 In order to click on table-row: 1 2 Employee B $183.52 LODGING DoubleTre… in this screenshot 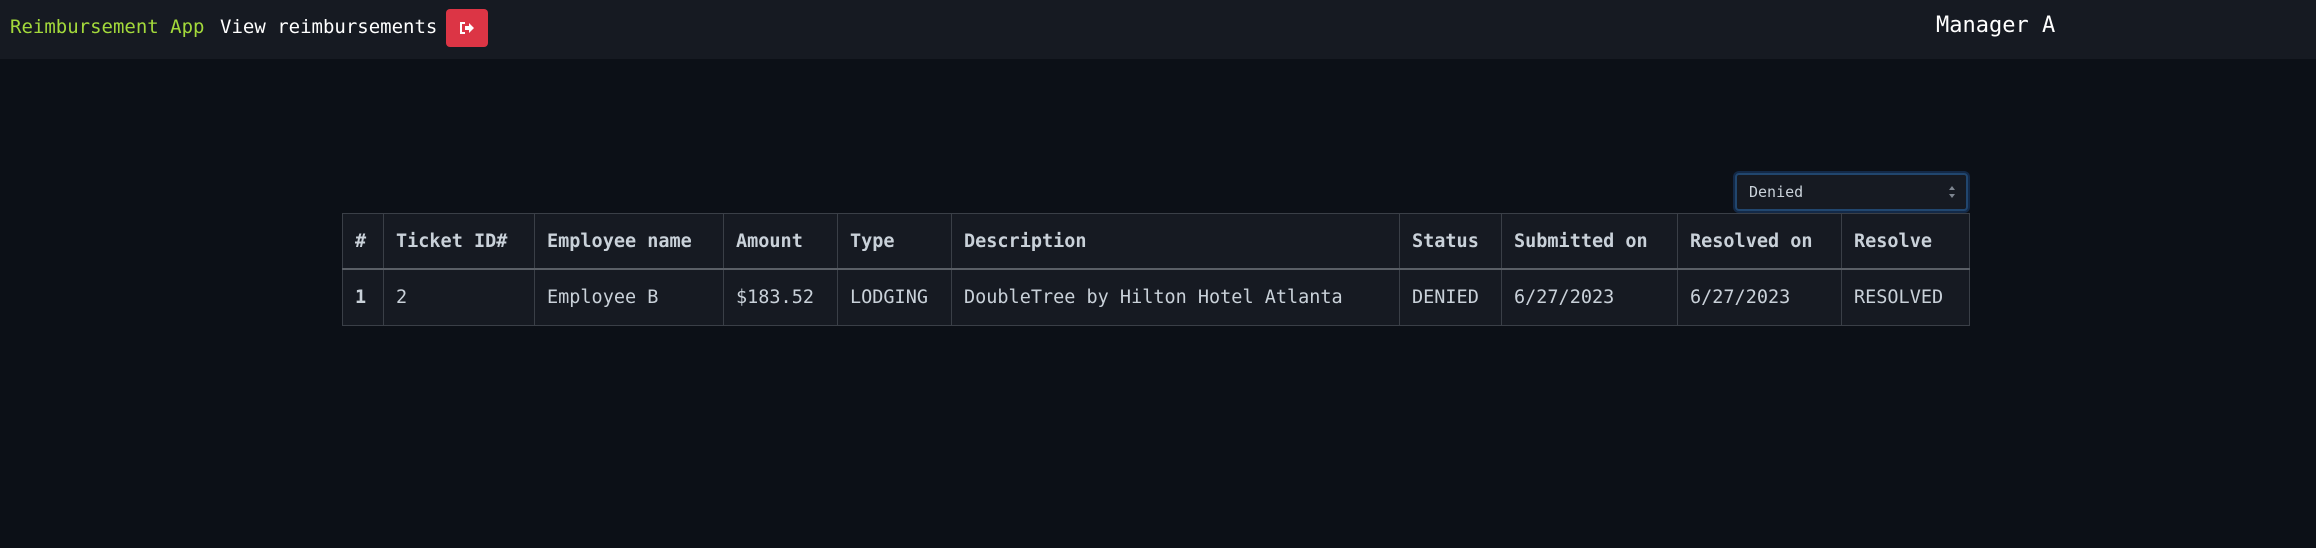, I will do `click(1156, 297)`.